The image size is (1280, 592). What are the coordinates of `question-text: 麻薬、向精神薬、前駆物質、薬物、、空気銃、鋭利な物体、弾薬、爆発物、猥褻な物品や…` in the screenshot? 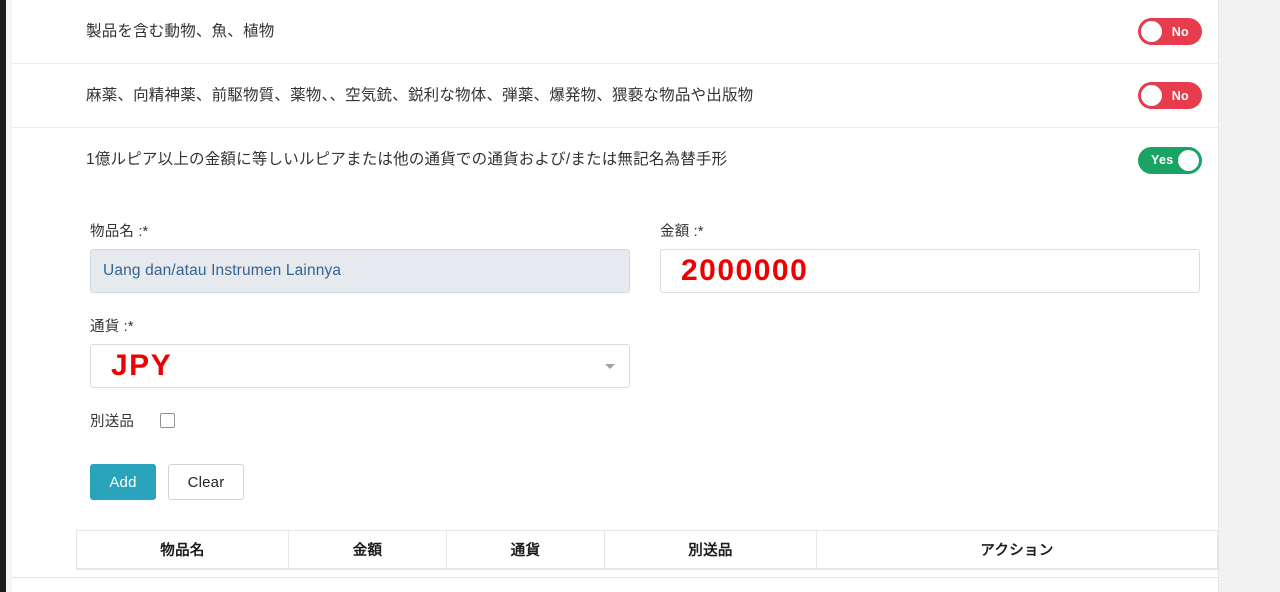 It's located at (420, 95).